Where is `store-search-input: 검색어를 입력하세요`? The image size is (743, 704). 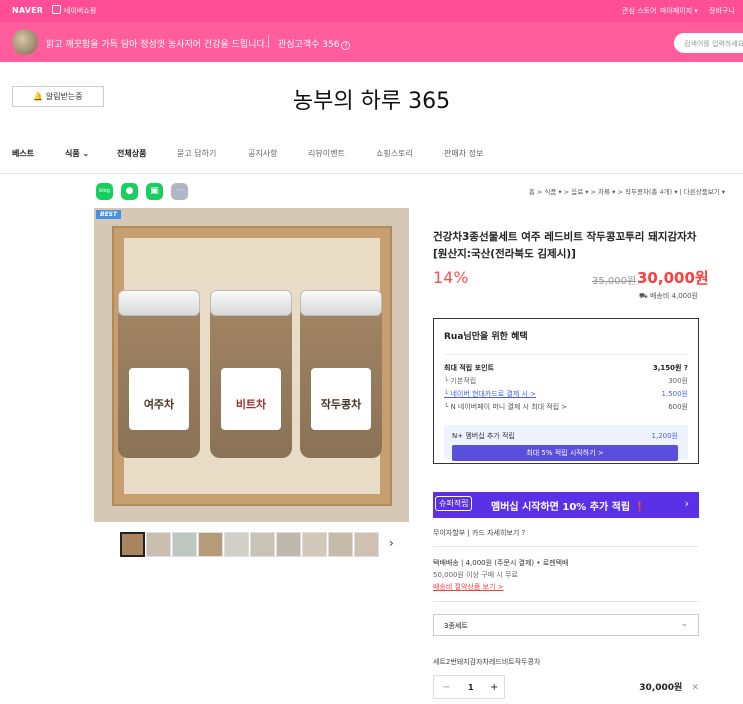
store-search-input: 검색어를 입력하세요 is located at coordinates (708, 43).